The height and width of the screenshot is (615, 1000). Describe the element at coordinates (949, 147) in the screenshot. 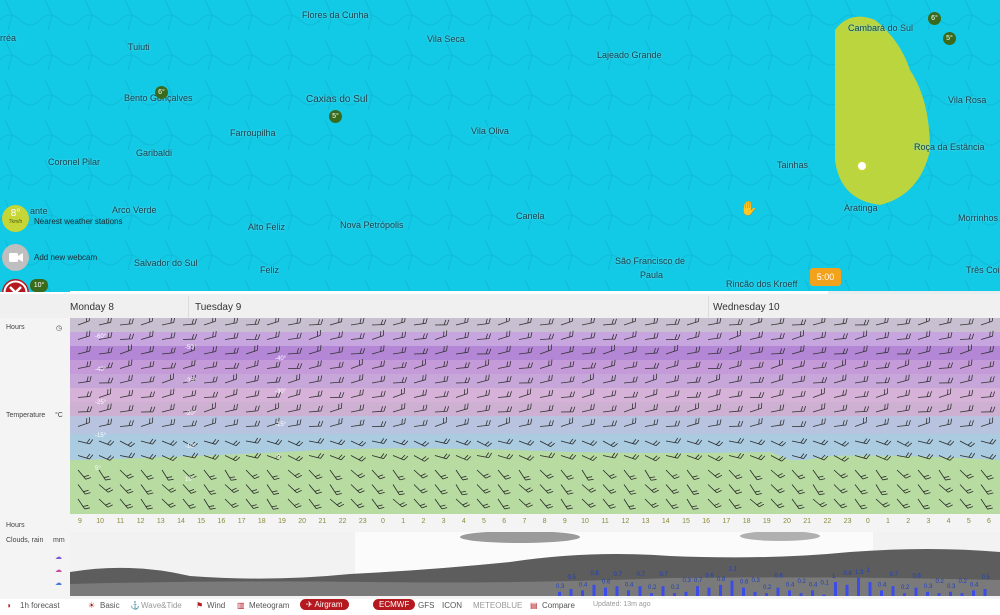

I see `city-label: Roça da Estância` at that location.